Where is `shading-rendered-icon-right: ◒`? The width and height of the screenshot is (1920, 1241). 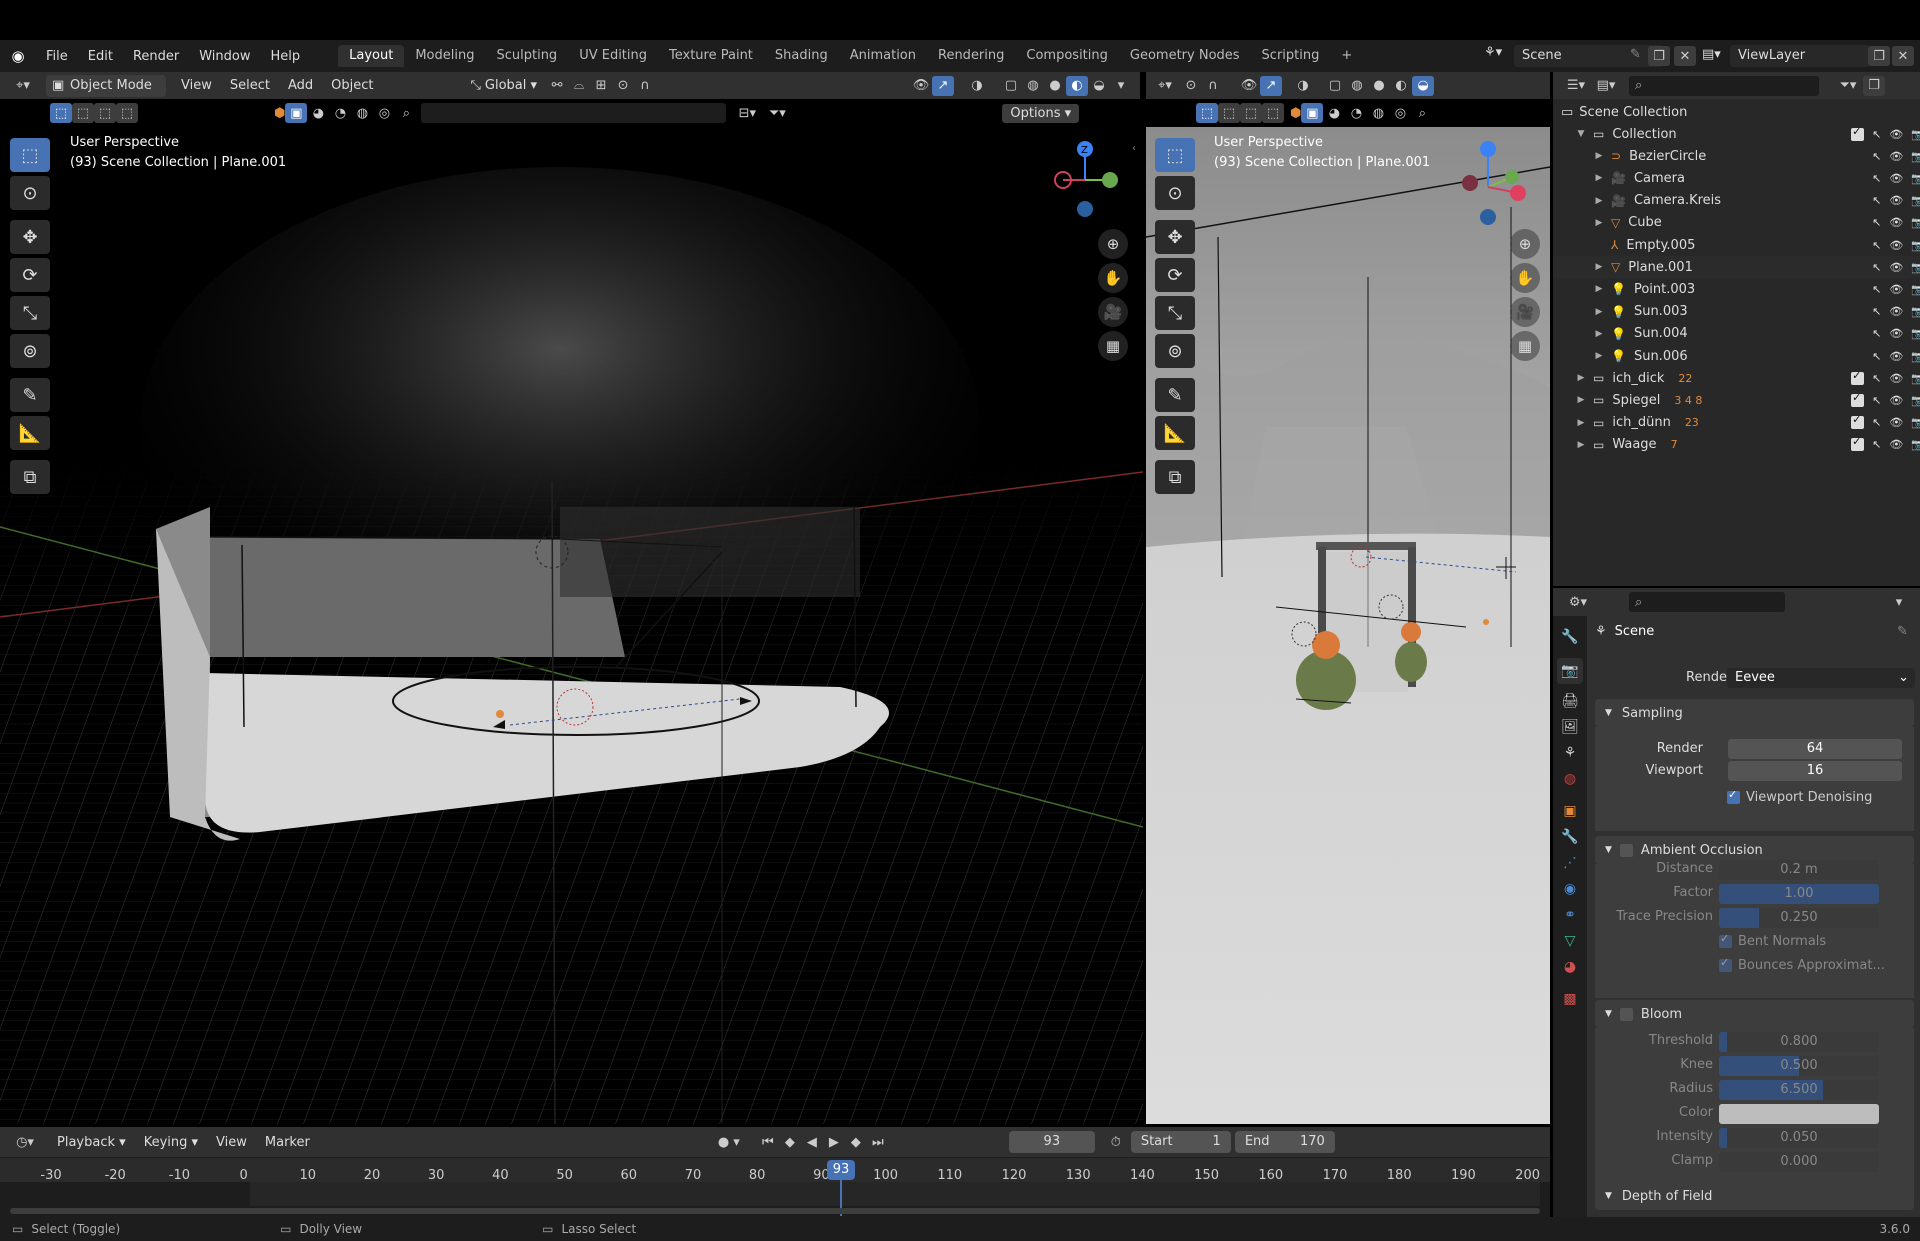
shading-rendered-icon-right: ◒ is located at coordinates (1423, 85).